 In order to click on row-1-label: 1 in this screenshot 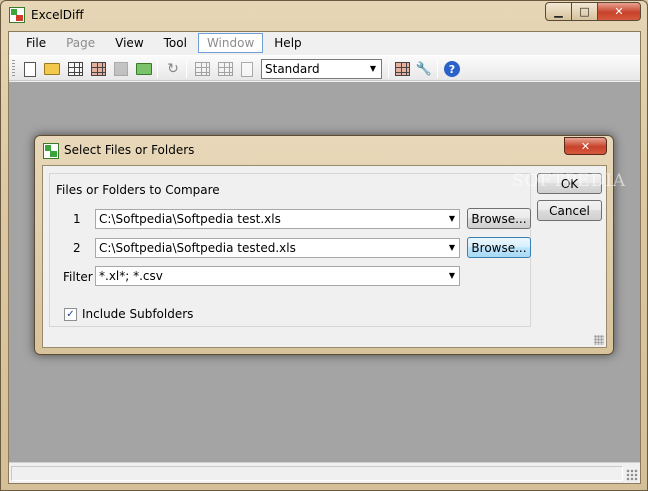, I will do `click(77, 219)`.